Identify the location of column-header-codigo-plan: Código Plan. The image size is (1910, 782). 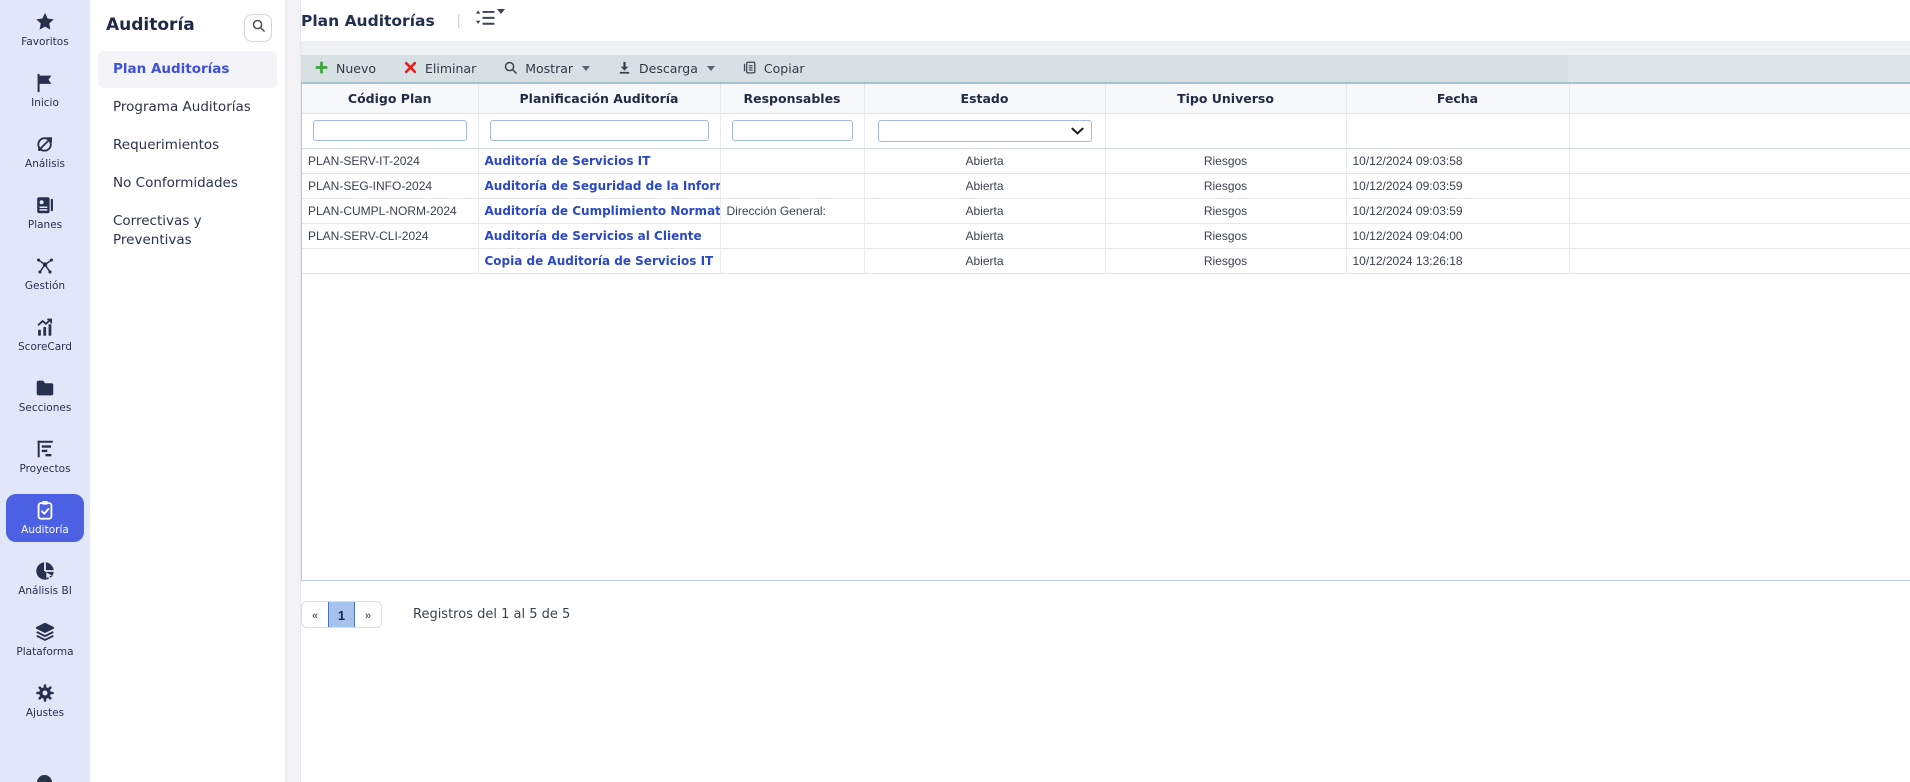
(390, 99).